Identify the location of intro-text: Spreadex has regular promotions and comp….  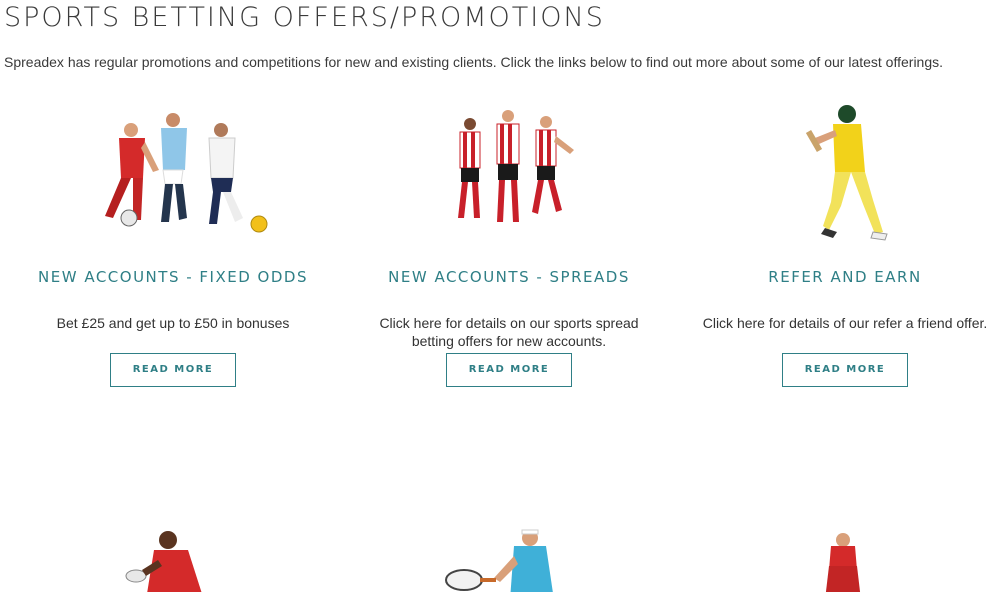
(474, 62).